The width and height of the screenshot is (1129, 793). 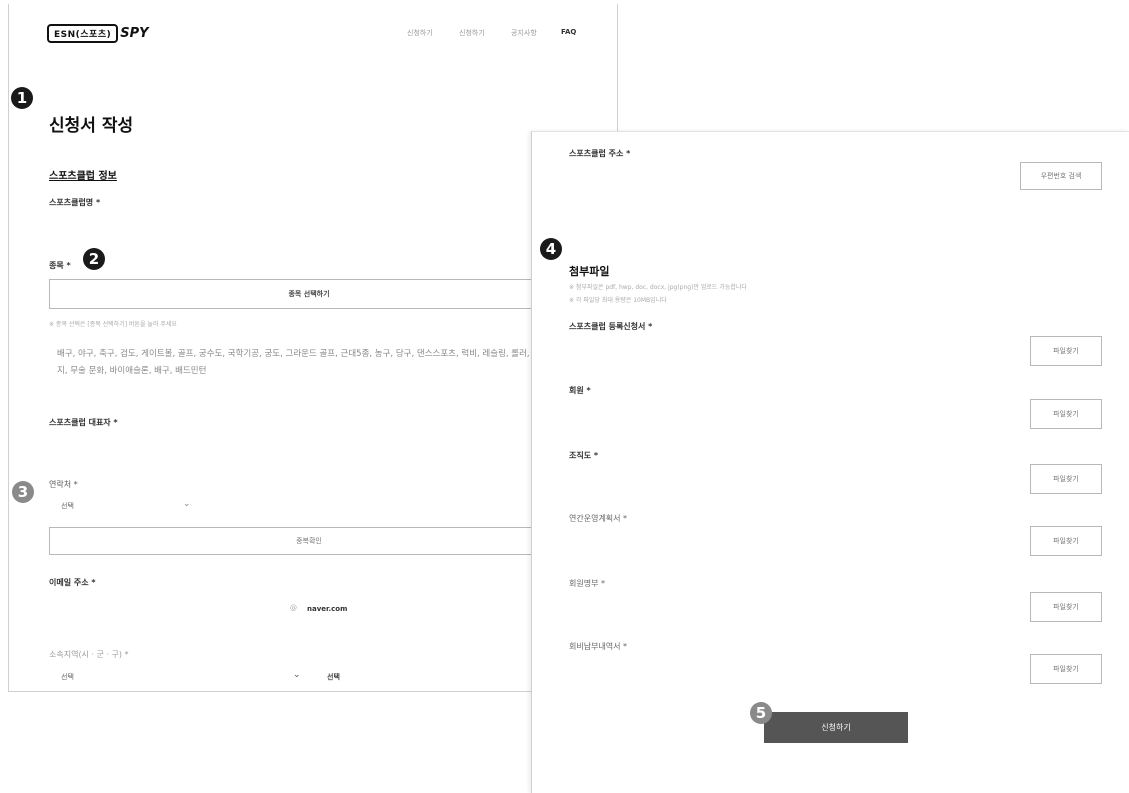 What do you see at coordinates (182, 679) in the screenshot?
I see `region-city-select: 선택 ⌄` at bounding box center [182, 679].